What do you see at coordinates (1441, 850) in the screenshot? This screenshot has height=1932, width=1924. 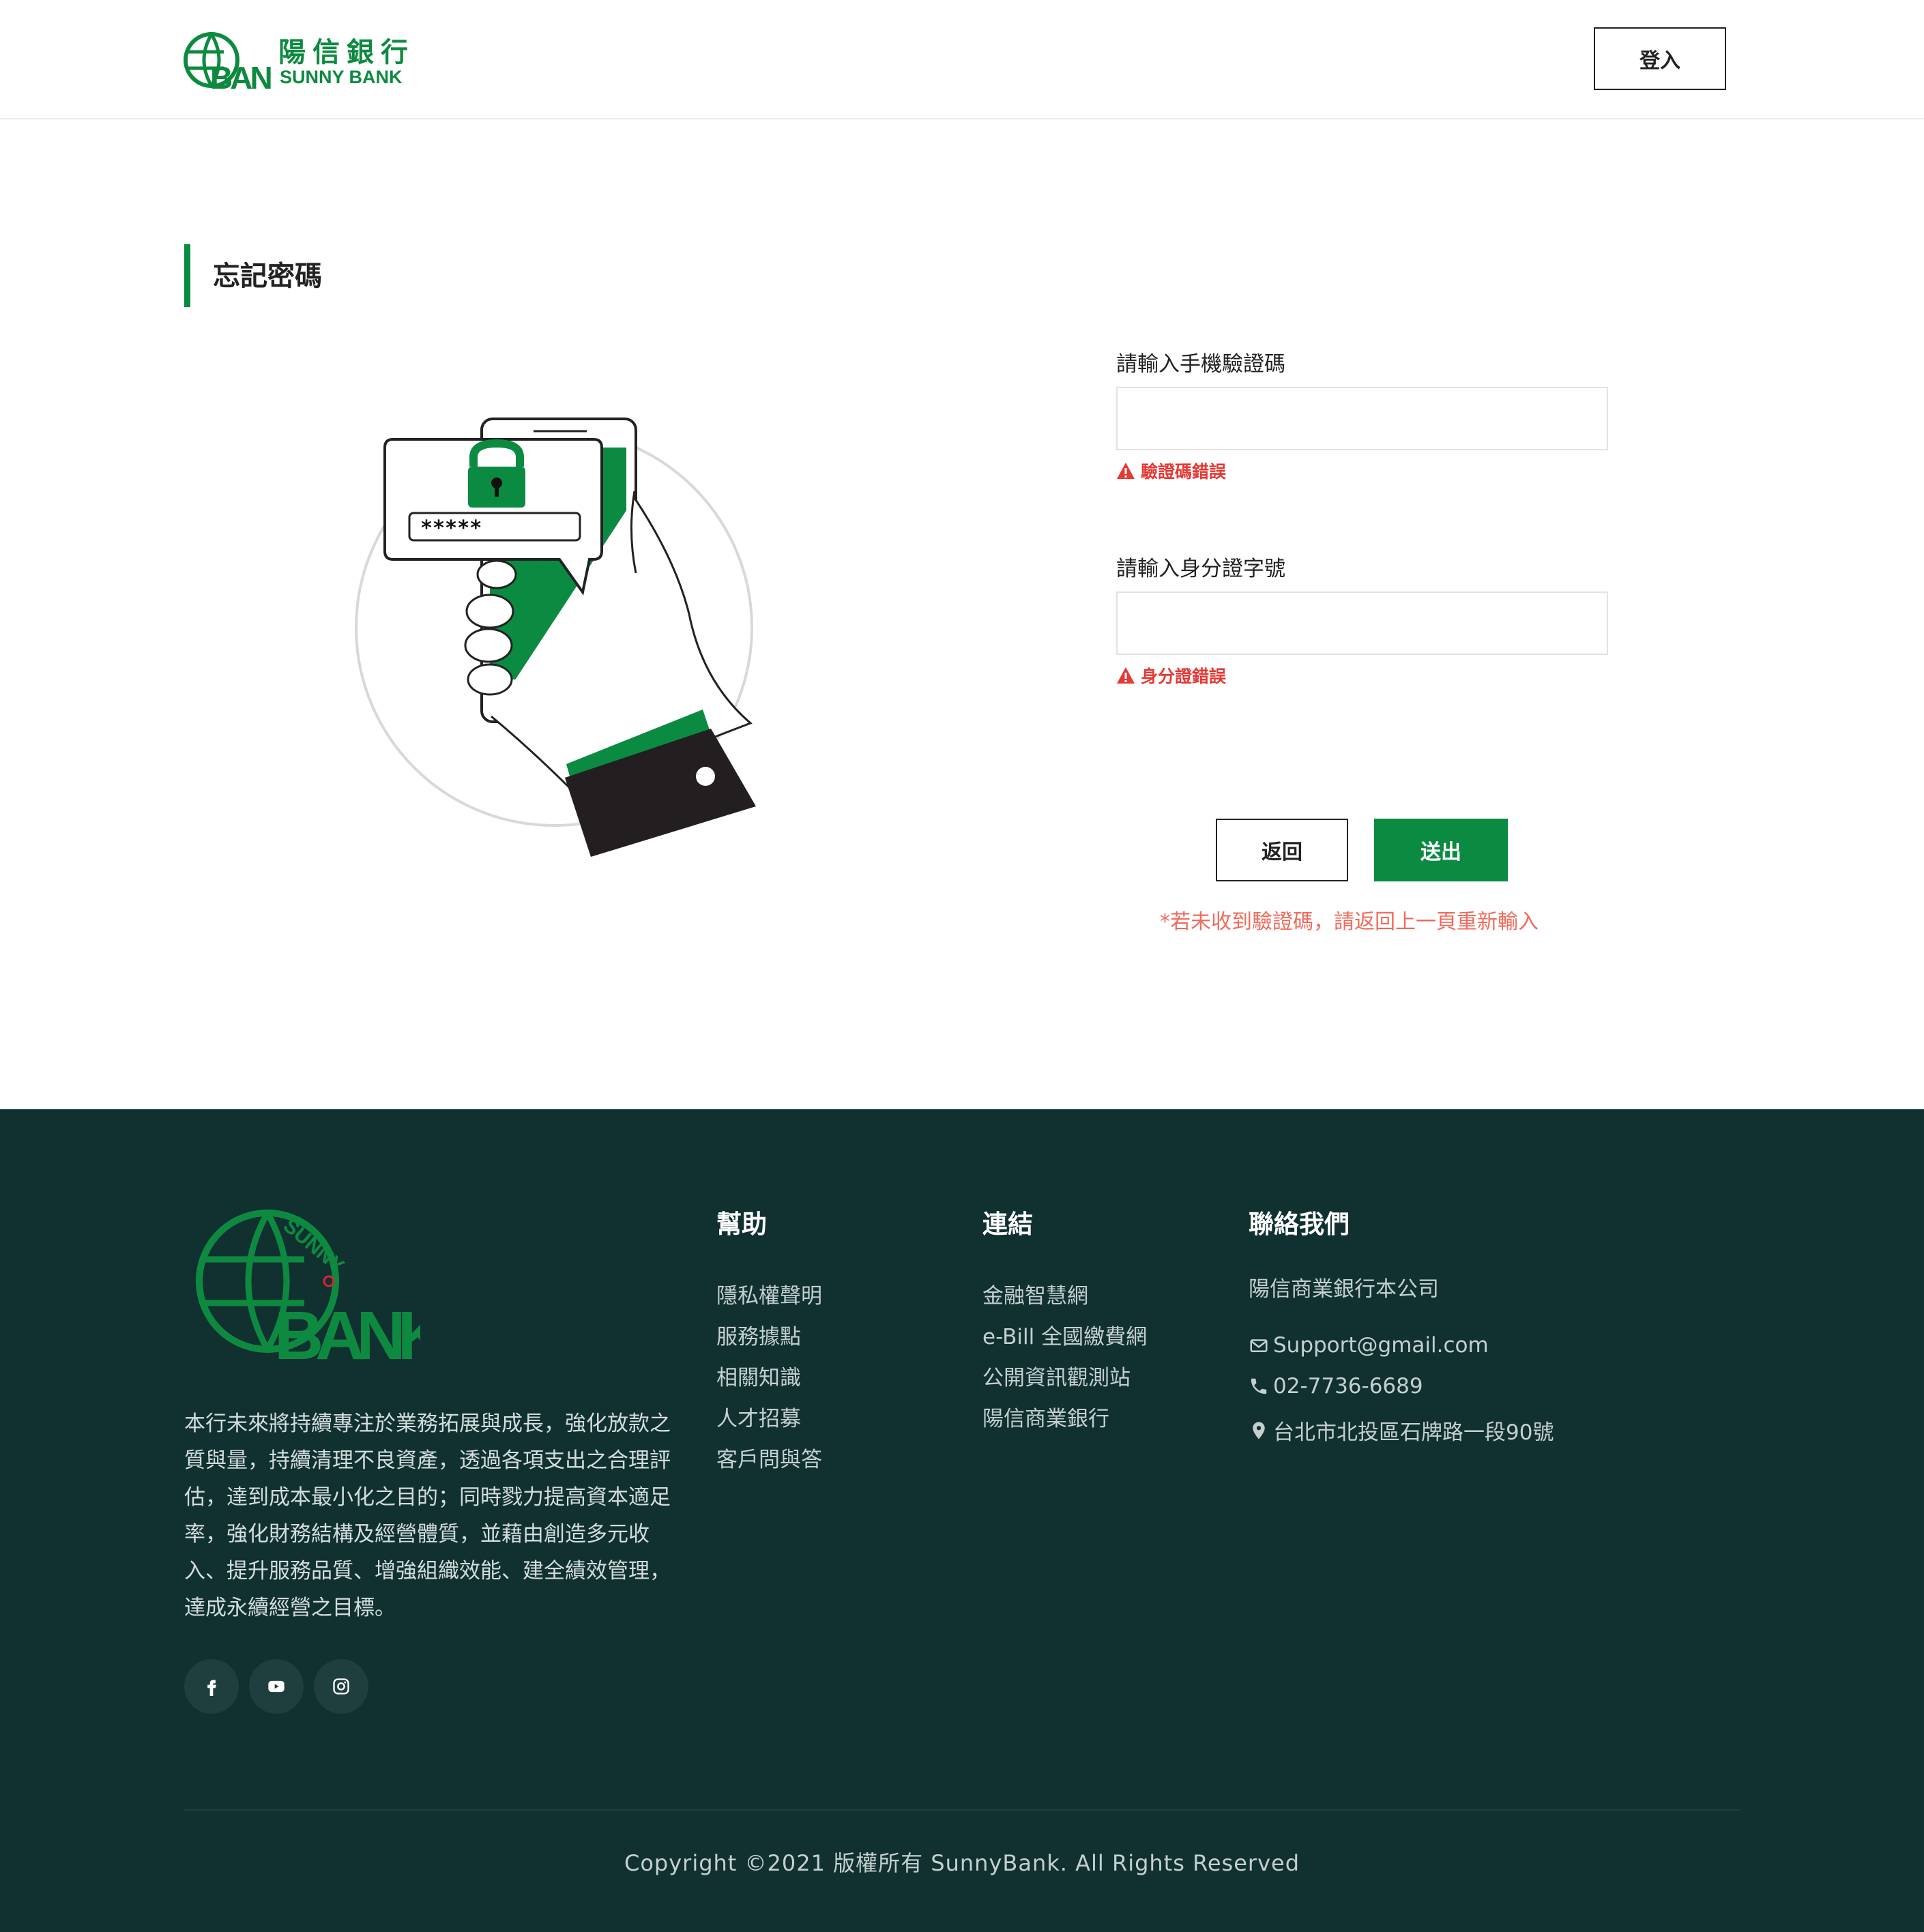 I see `submit-button: 送出` at bounding box center [1441, 850].